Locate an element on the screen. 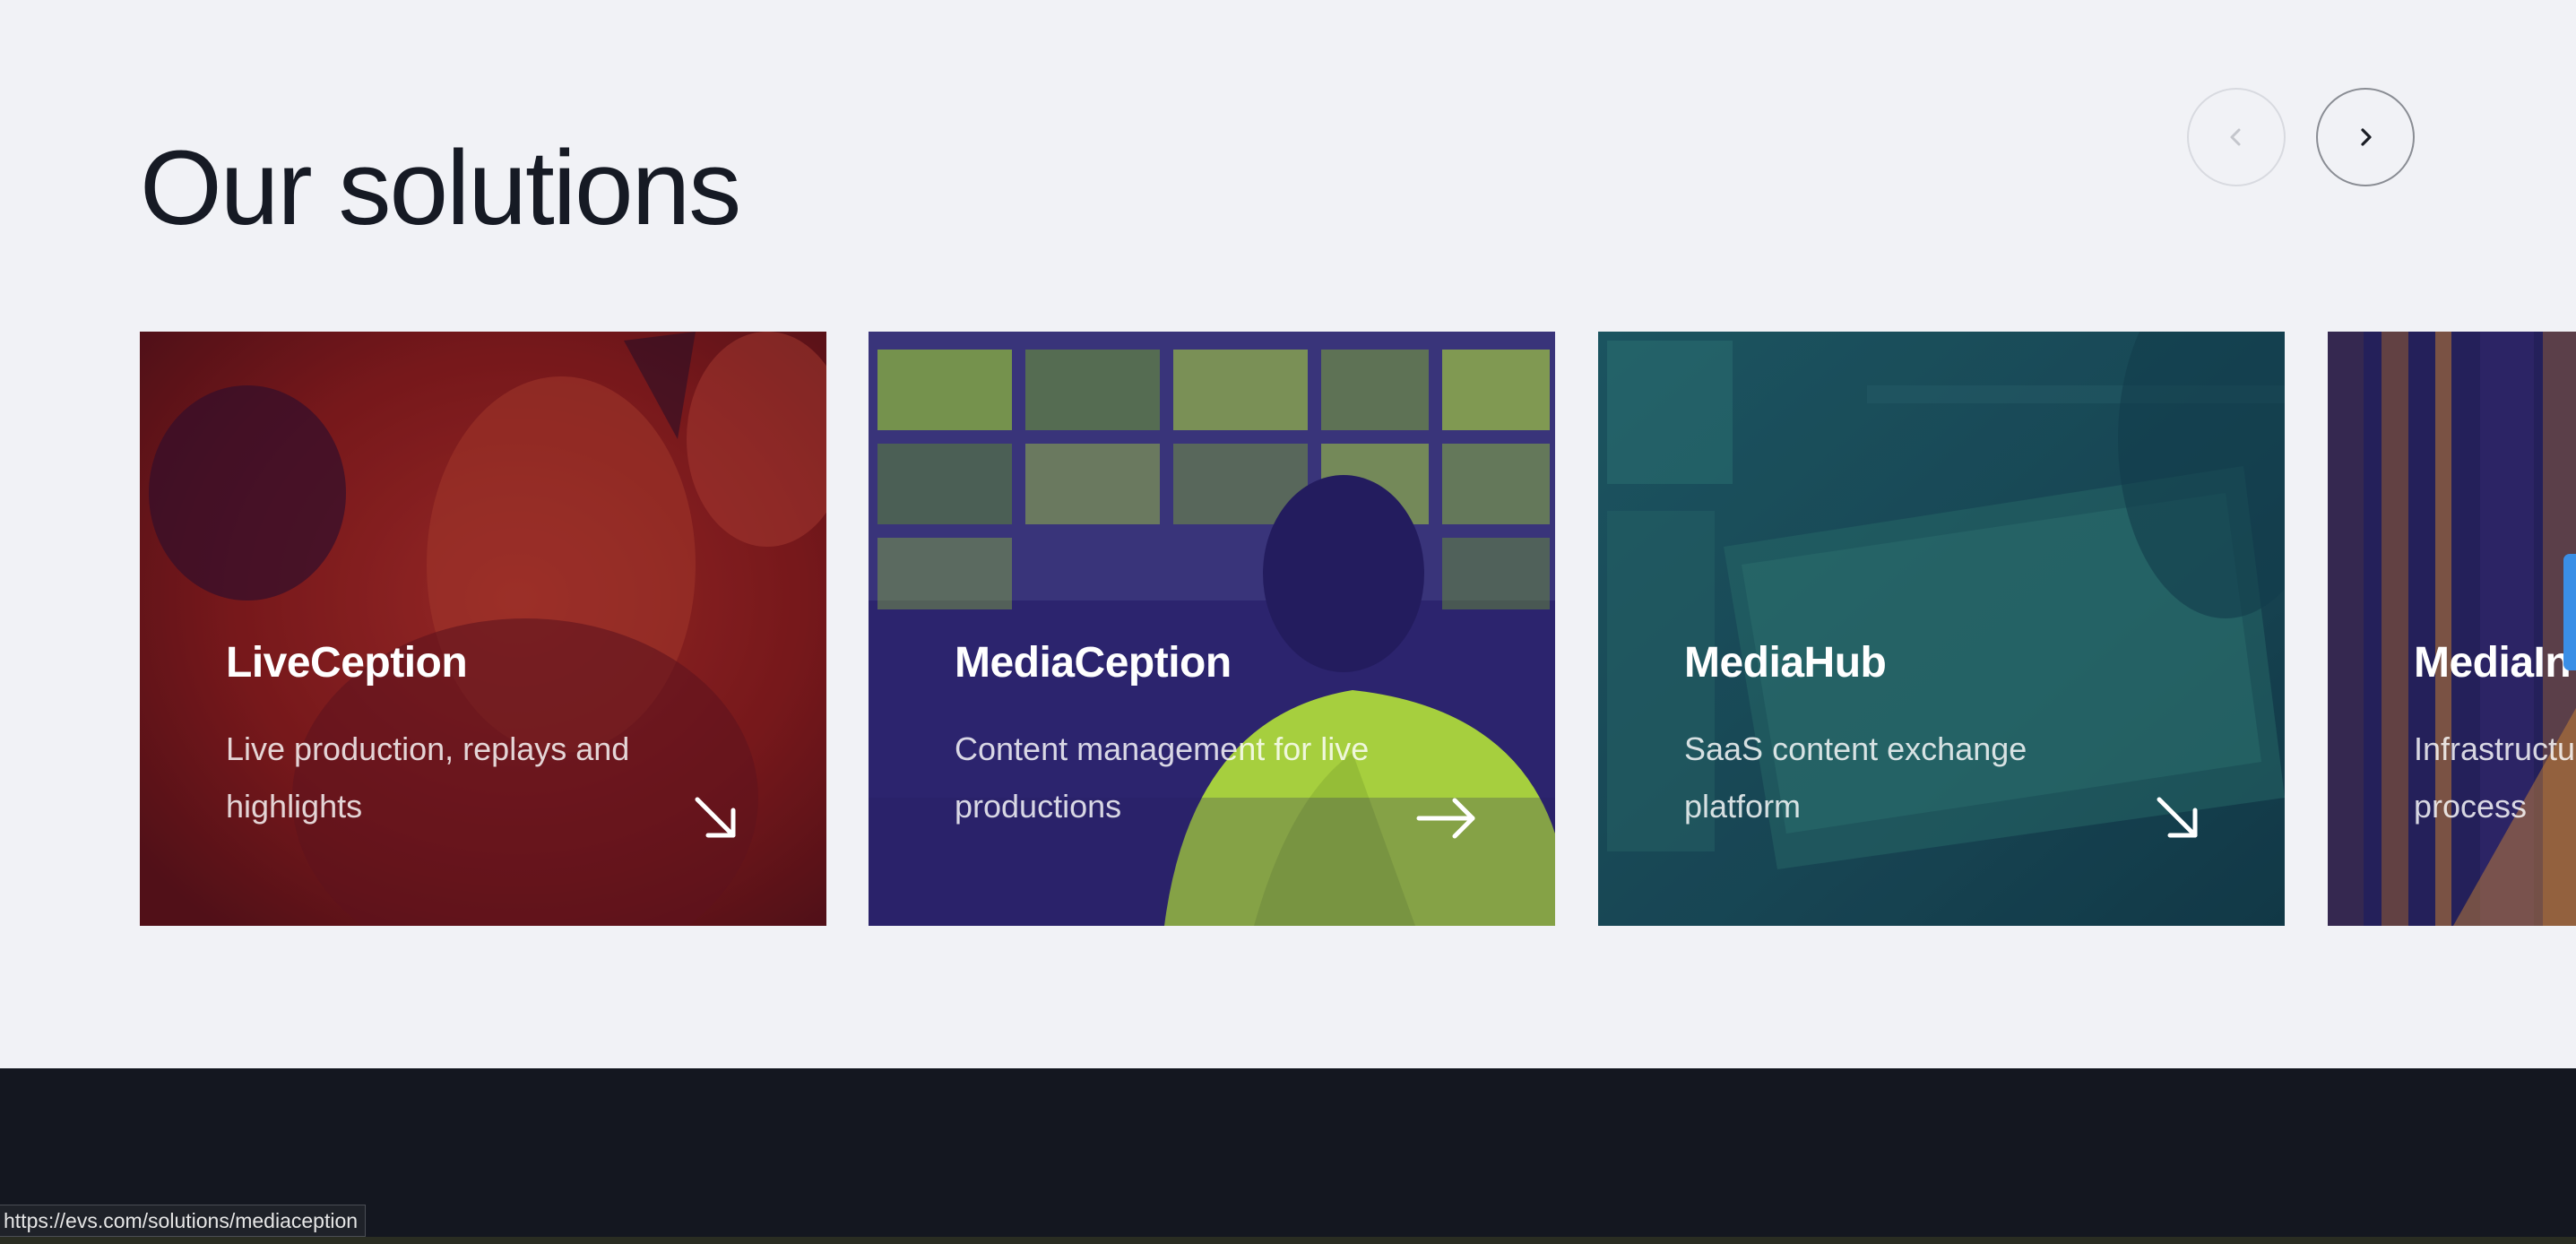 The height and width of the screenshot is (1244, 2576). card-title: MediaIn is located at coordinates (2493, 663).